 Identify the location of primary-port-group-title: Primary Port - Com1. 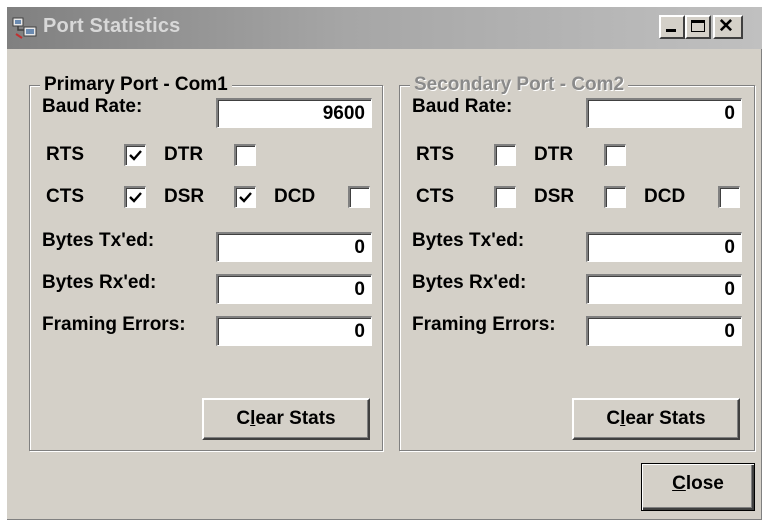
(136, 85).